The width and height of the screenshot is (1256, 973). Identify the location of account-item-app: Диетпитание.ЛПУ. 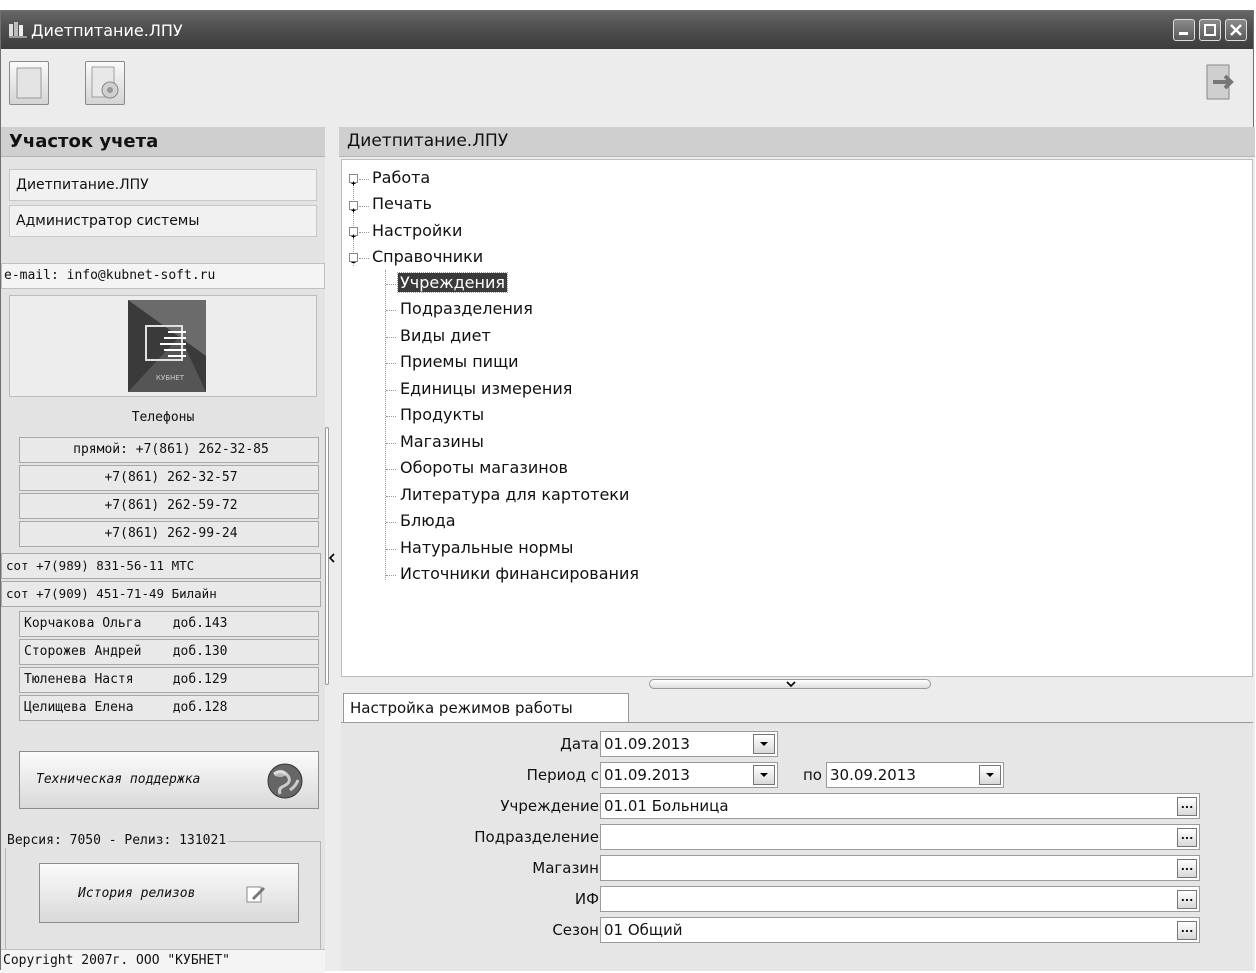
(163, 185).